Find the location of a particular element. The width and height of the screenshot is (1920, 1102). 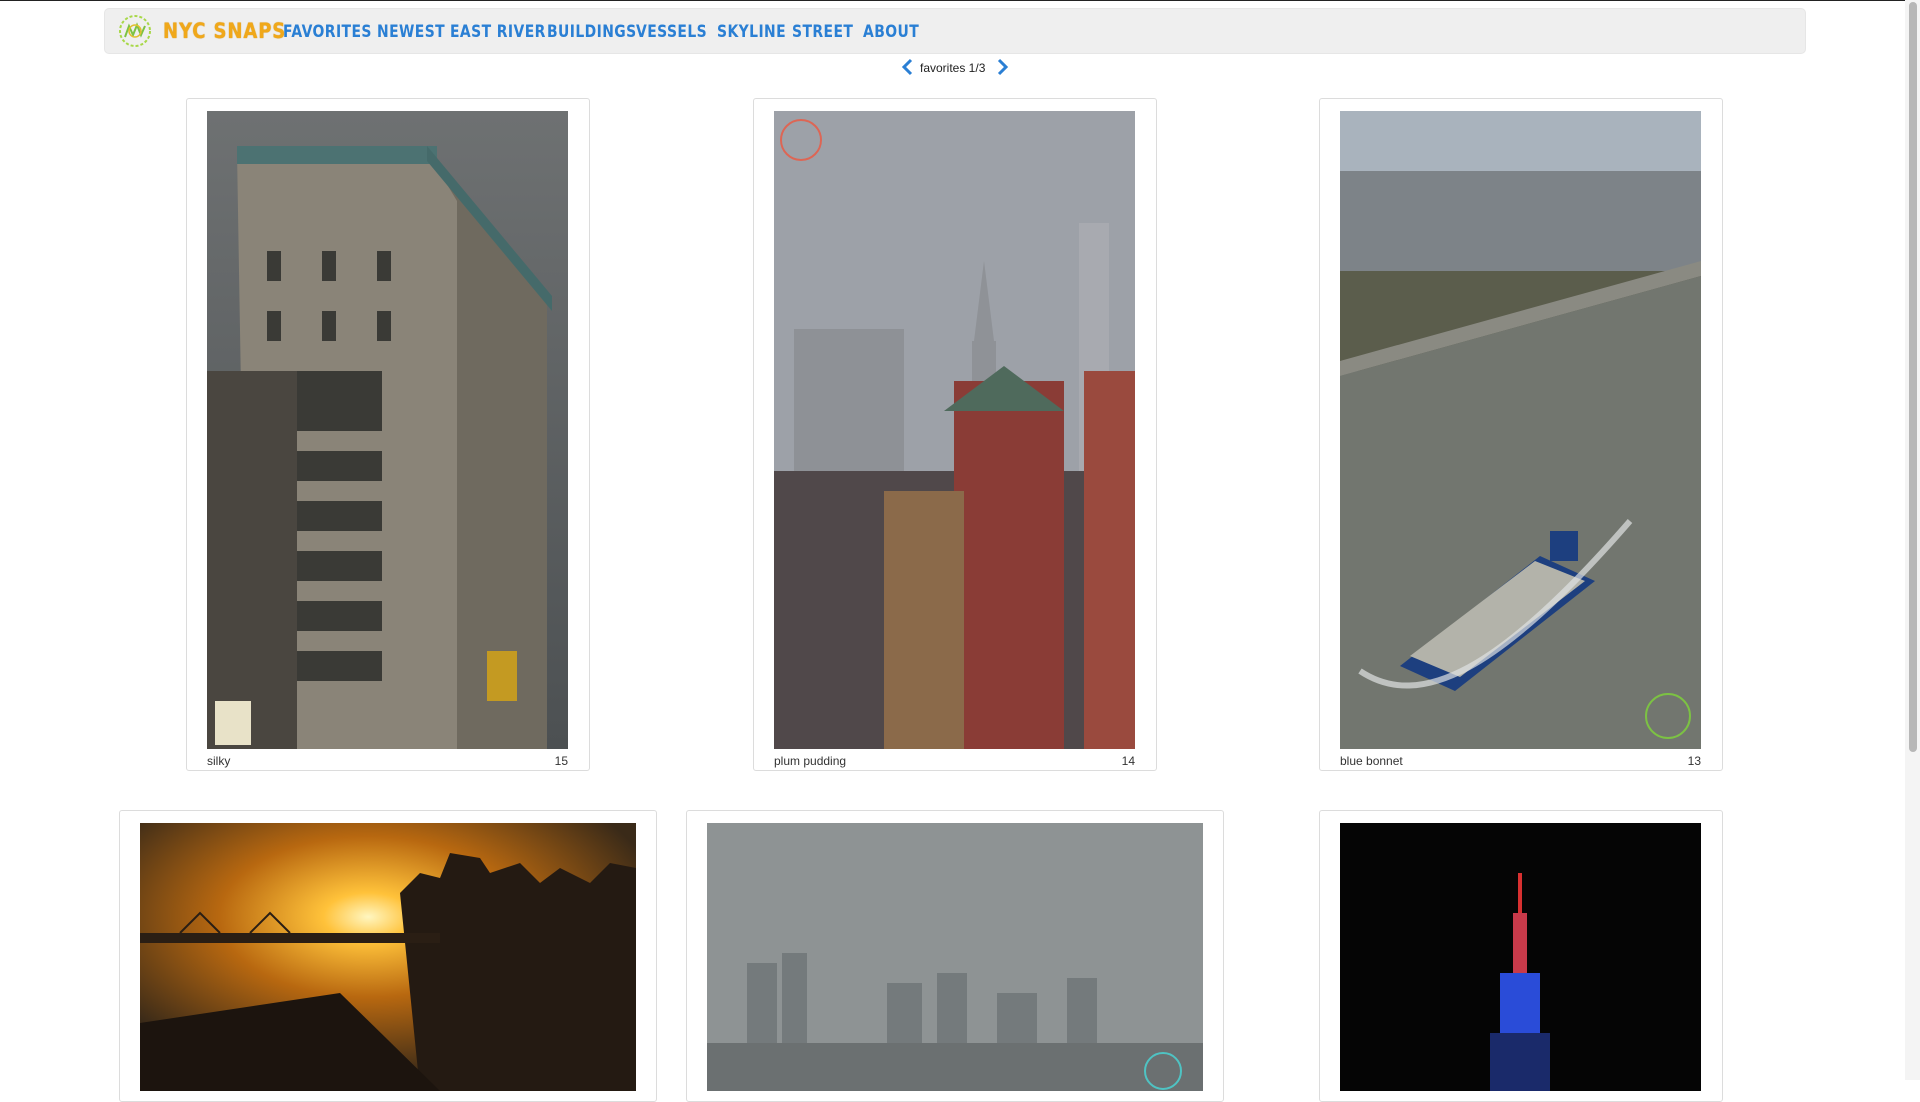

photo-card: blue bonnet 13 is located at coordinates (1521, 434).